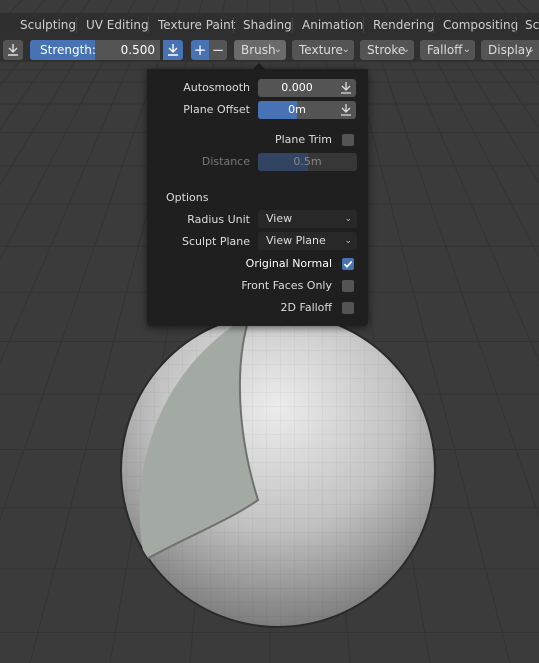  I want to click on options-heading: Options, so click(187, 197).